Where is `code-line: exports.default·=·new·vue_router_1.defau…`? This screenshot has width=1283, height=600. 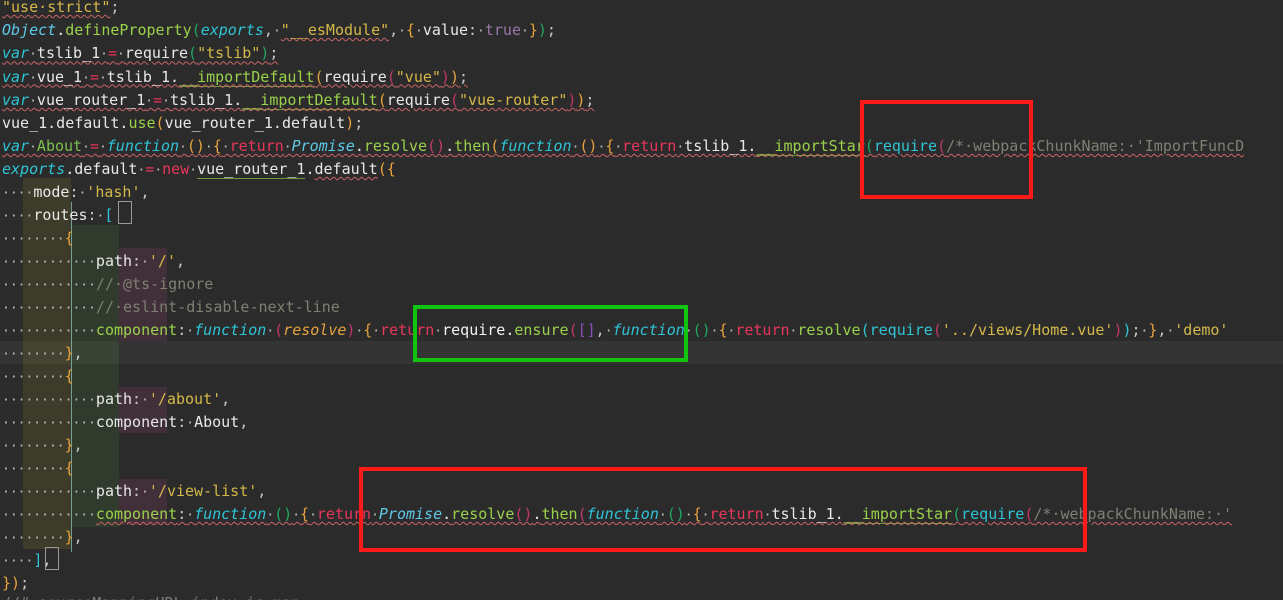
code-line: exports.default·=·new·vue_router_1.defau… is located at coordinates (198, 169).